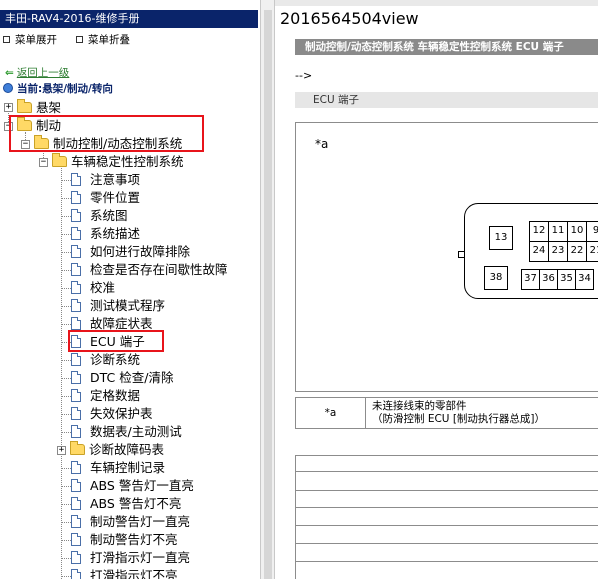 This screenshot has height=579, width=598. I want to click on tree-item-how-to-troubleshoot: 如何进行故障排除, so click(130, 252).